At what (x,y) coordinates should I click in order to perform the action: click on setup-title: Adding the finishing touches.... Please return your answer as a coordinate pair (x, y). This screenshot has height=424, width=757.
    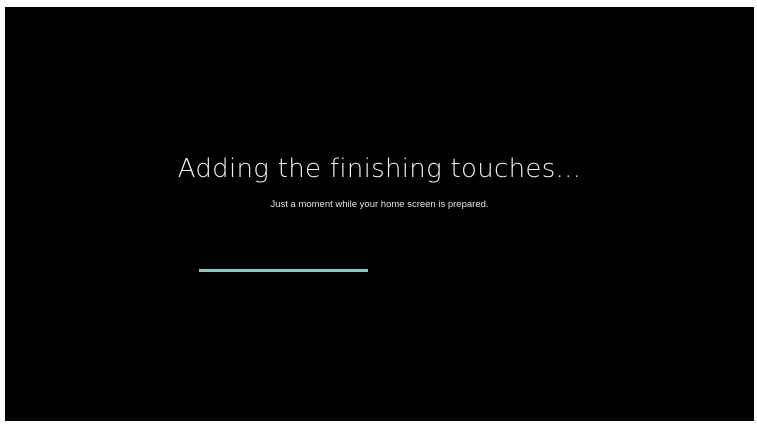
    Looking at the image, I should click on (379, 169).